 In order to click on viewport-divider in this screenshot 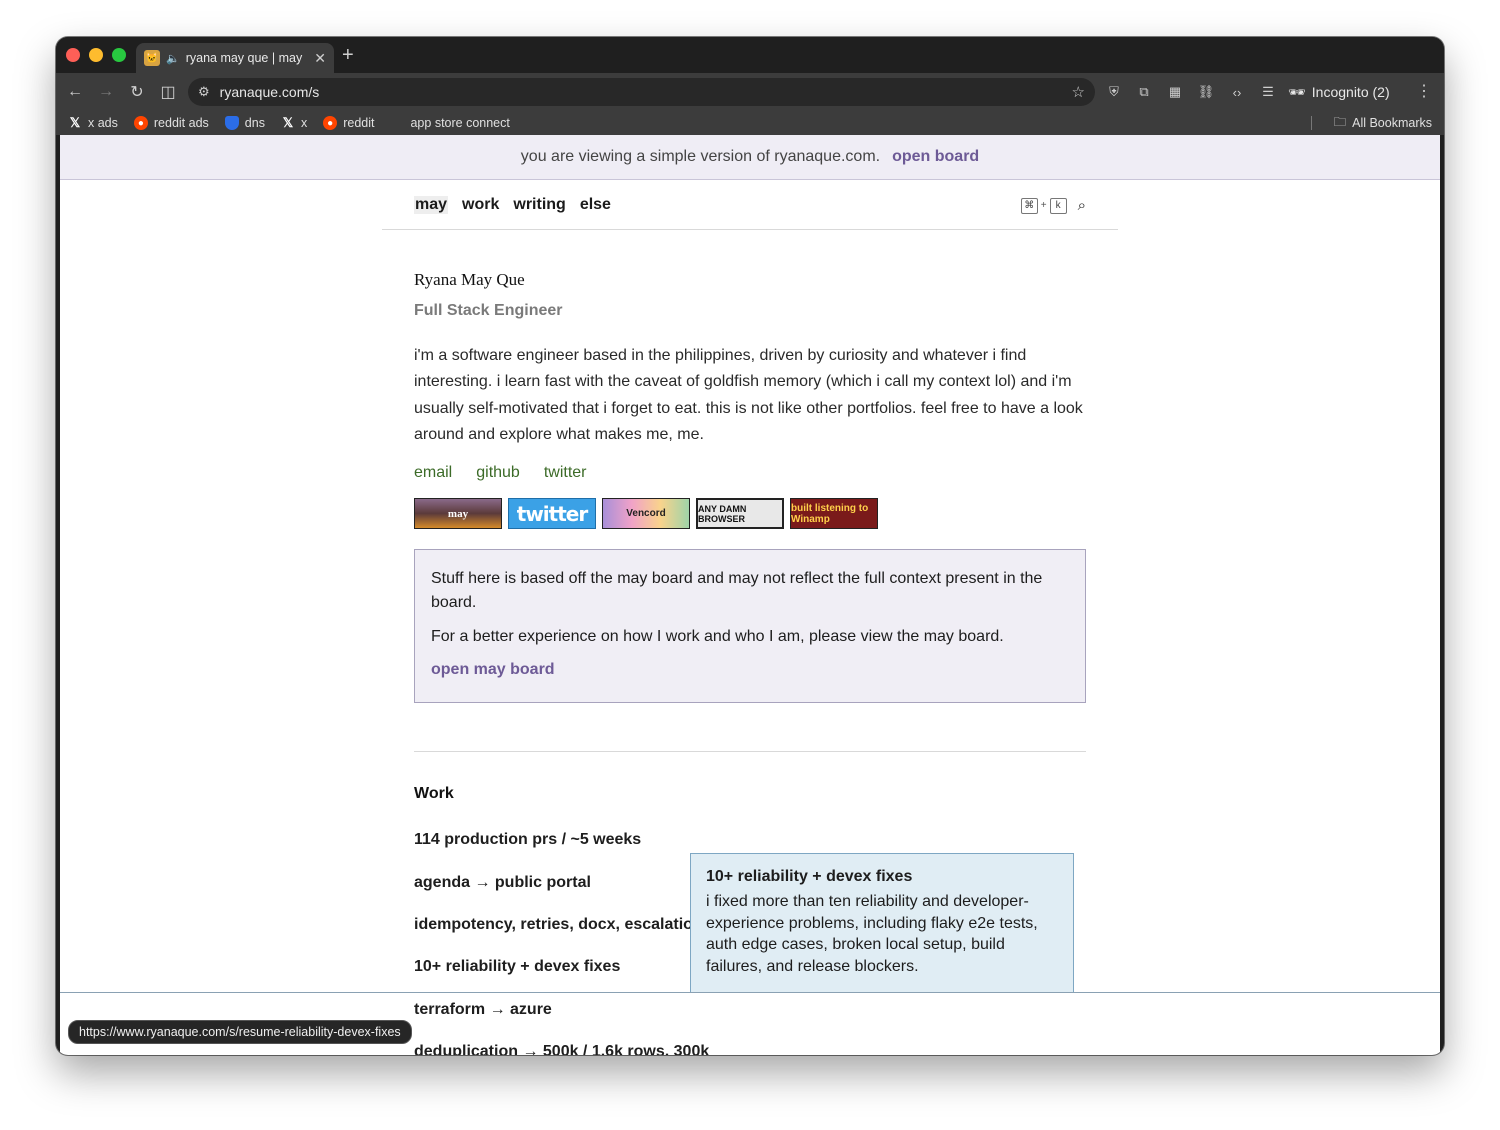, I will do `click(750, 992)`.